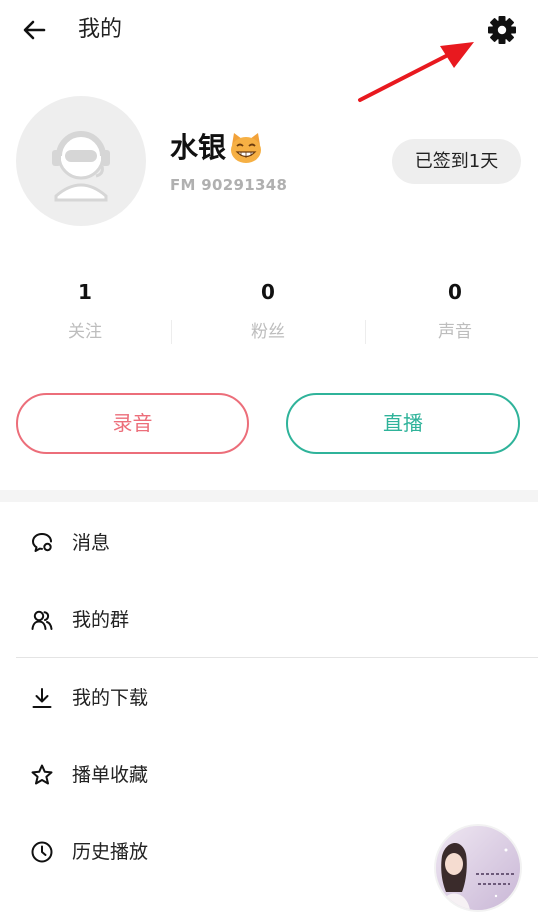 The image size is (538, 912). I want to click on top-bar: 我的, so click(269, 30).